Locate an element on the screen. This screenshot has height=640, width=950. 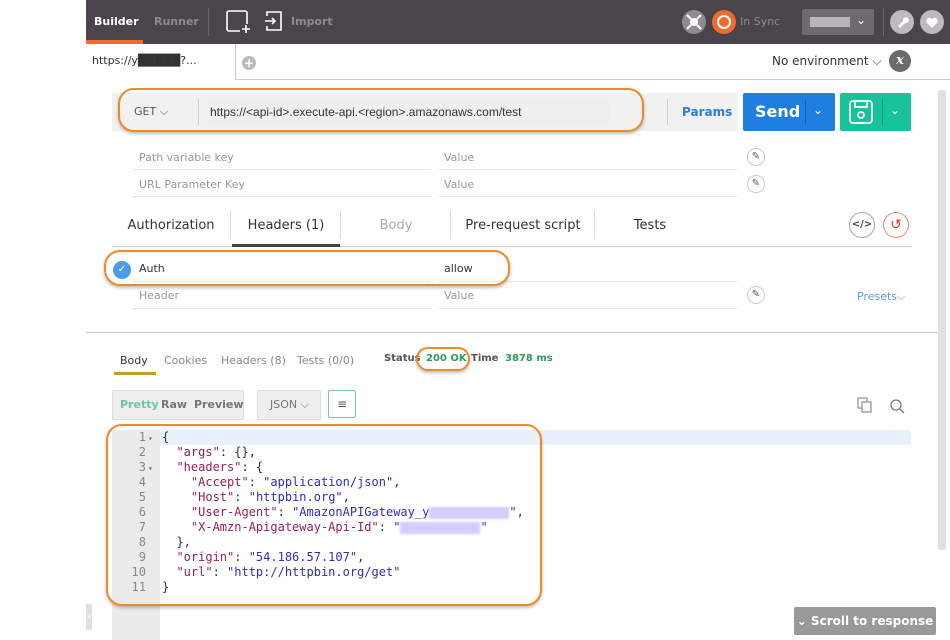
view-mode-group: Pretty Raw Preview is located at coordinates (178, 405).